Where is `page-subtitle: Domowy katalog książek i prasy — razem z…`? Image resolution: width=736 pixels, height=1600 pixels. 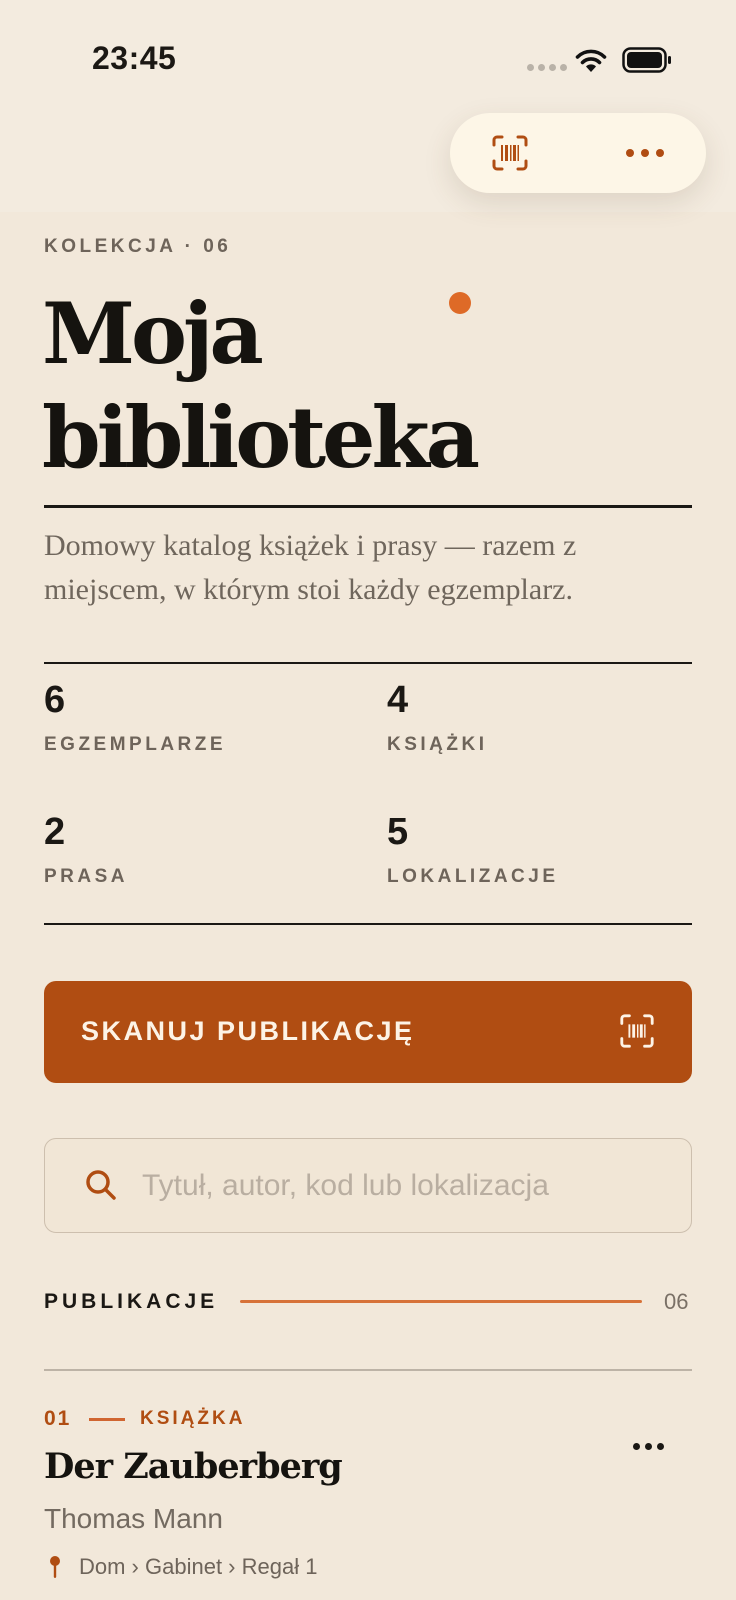
page-subtitle: Domowy katalog książek i prasy — razem z… is located at coordinates (310, 567).